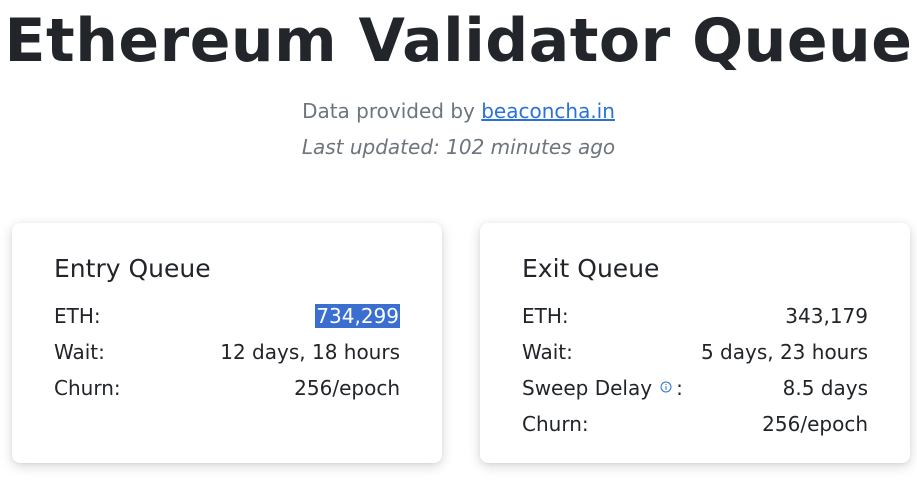  I want to click on exit-churn-label: Churn:, so click(555, 424).